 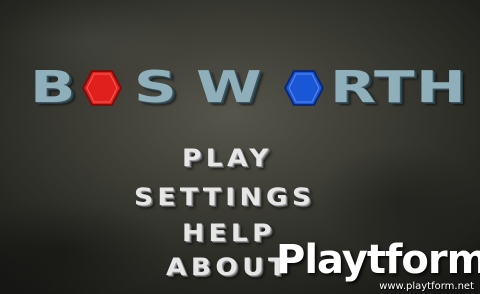 What do you see at coordinates (227, 158) in the screenshot?
I see `menu-play-button: PLAY` at bounding box center [227, 158].